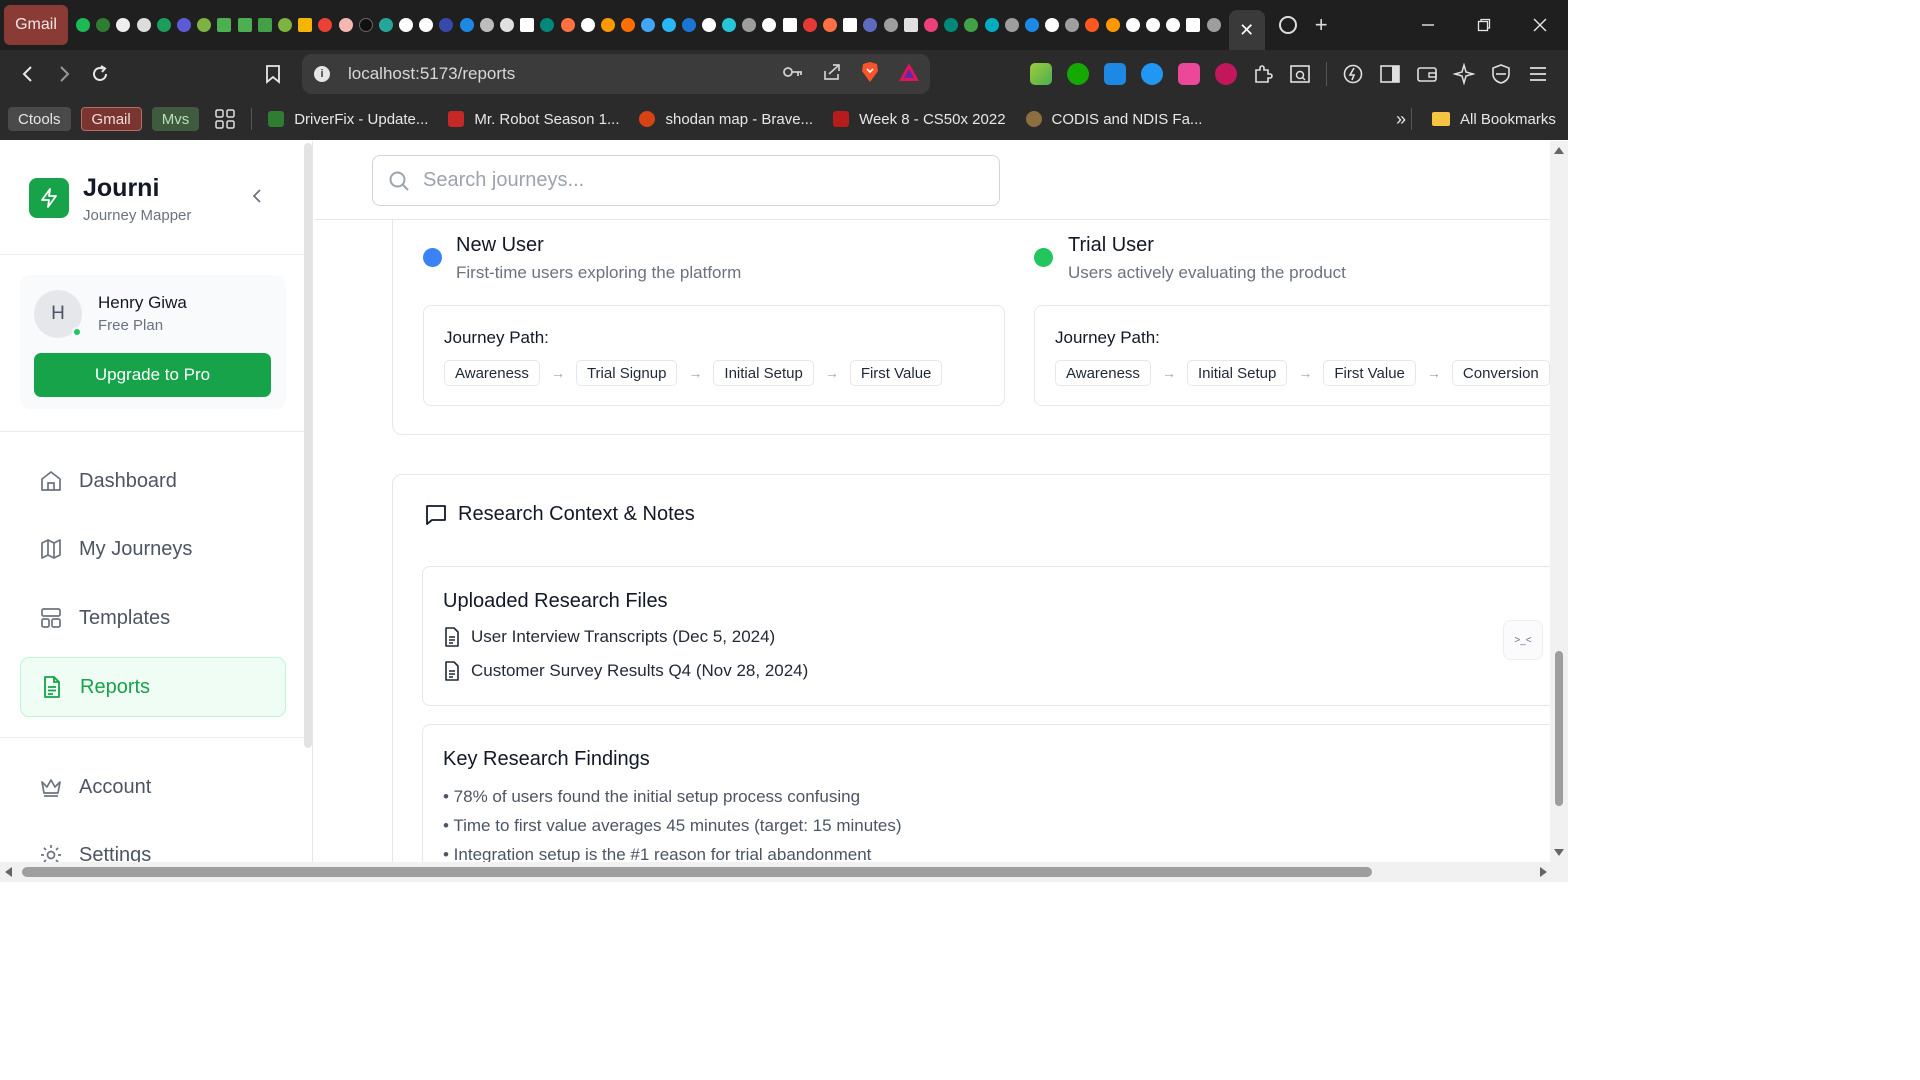  I want to click on tab-spotify, so click(83, 25).